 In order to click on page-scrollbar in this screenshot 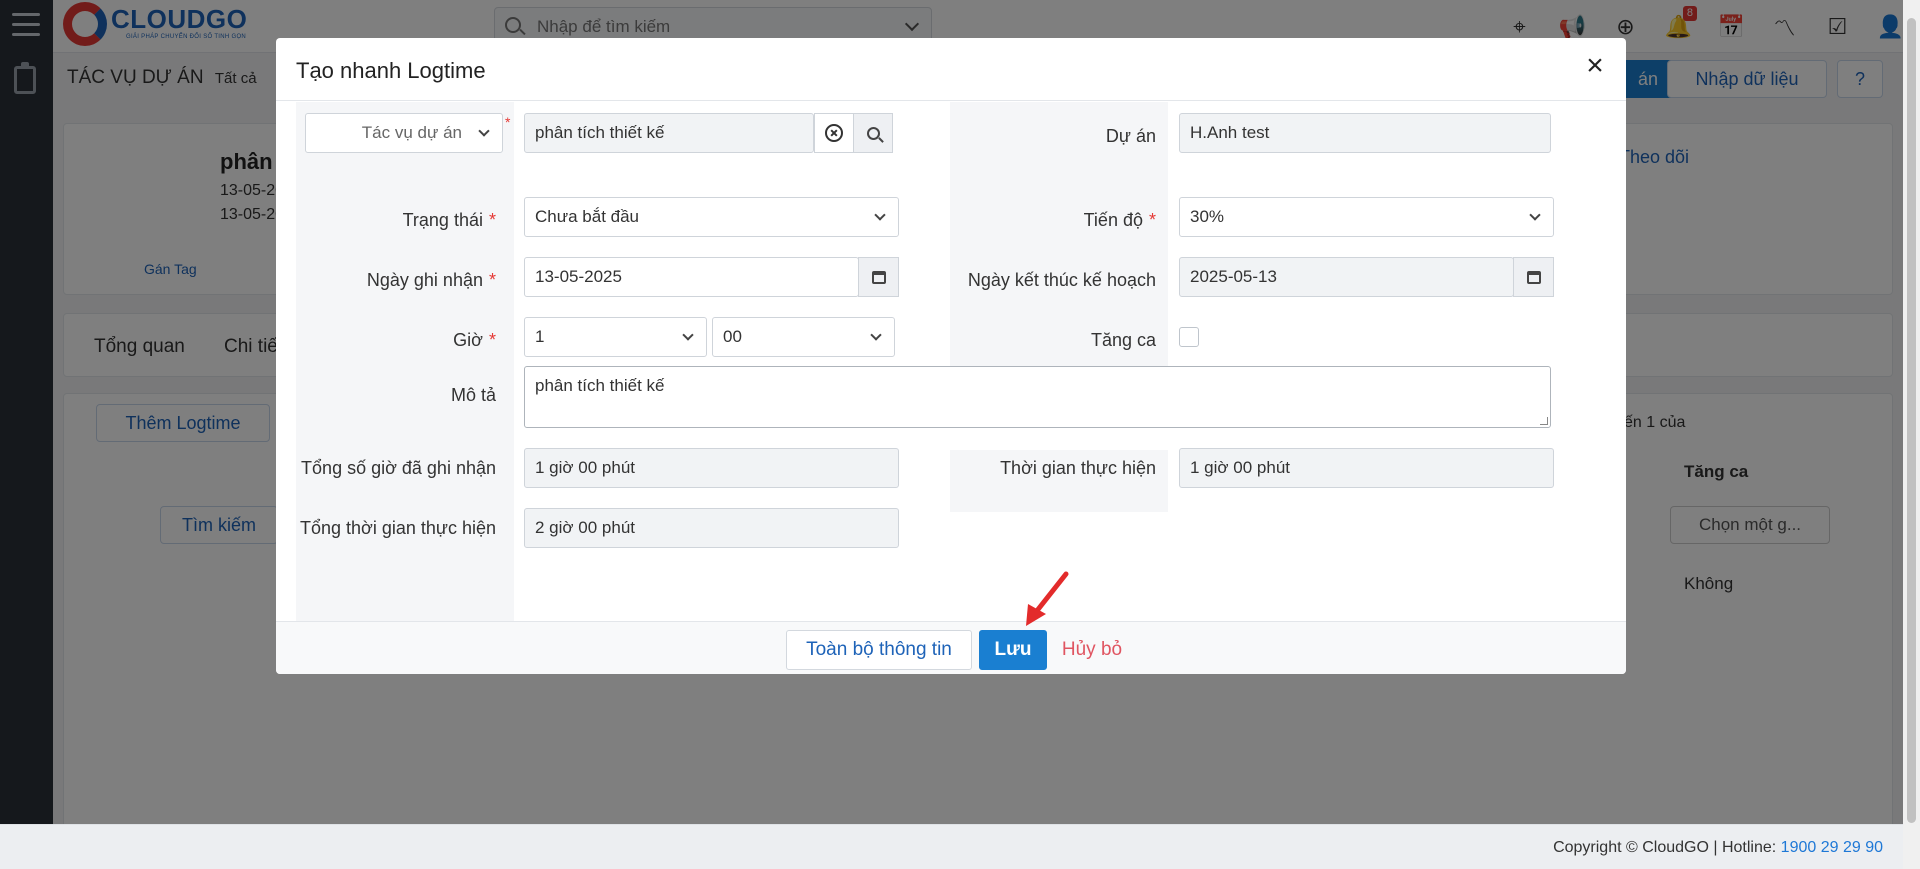, I will do `click(1911, 434)`.